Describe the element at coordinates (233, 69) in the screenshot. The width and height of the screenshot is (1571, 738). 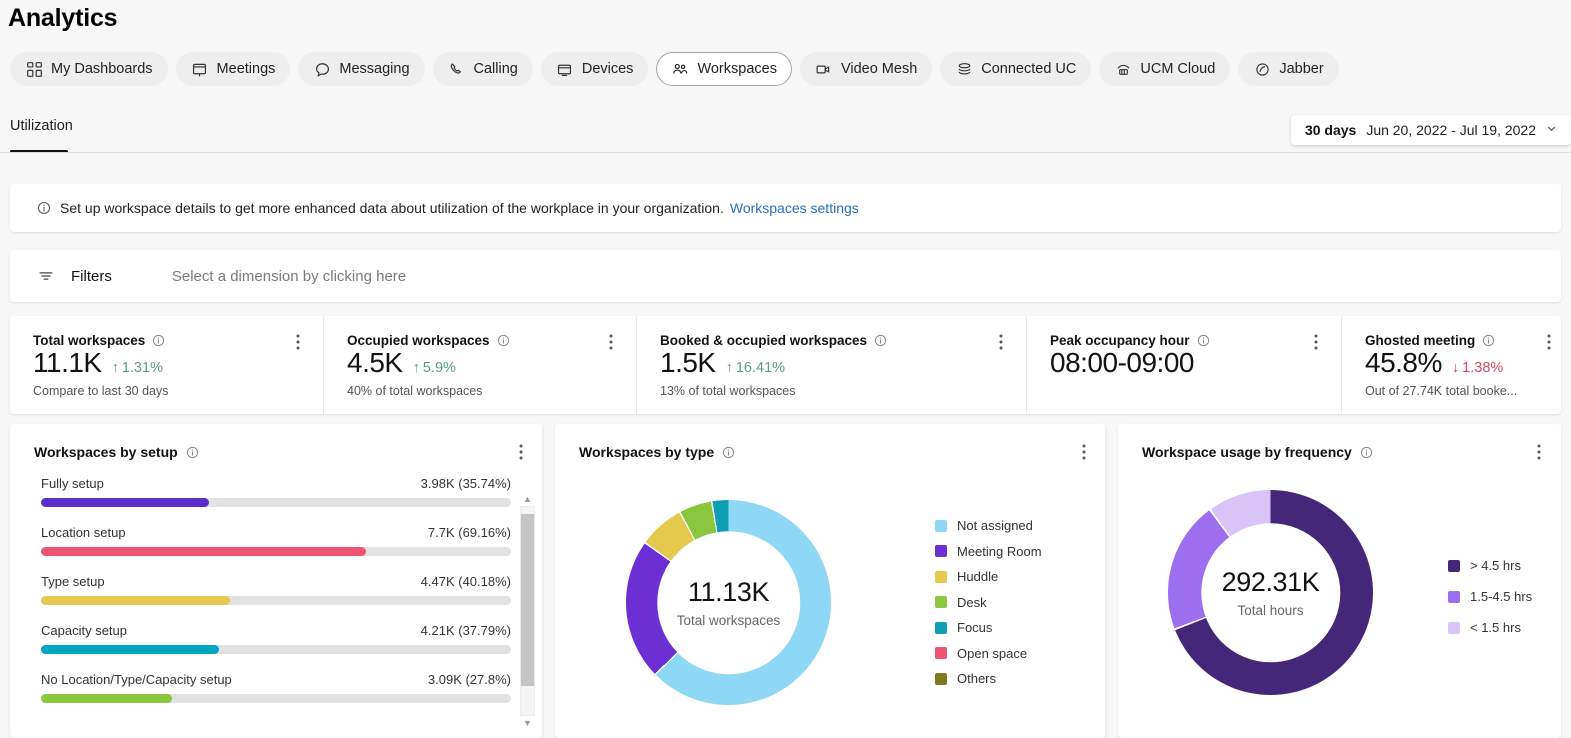
I see `tab-meetings: Meetings` at that location.